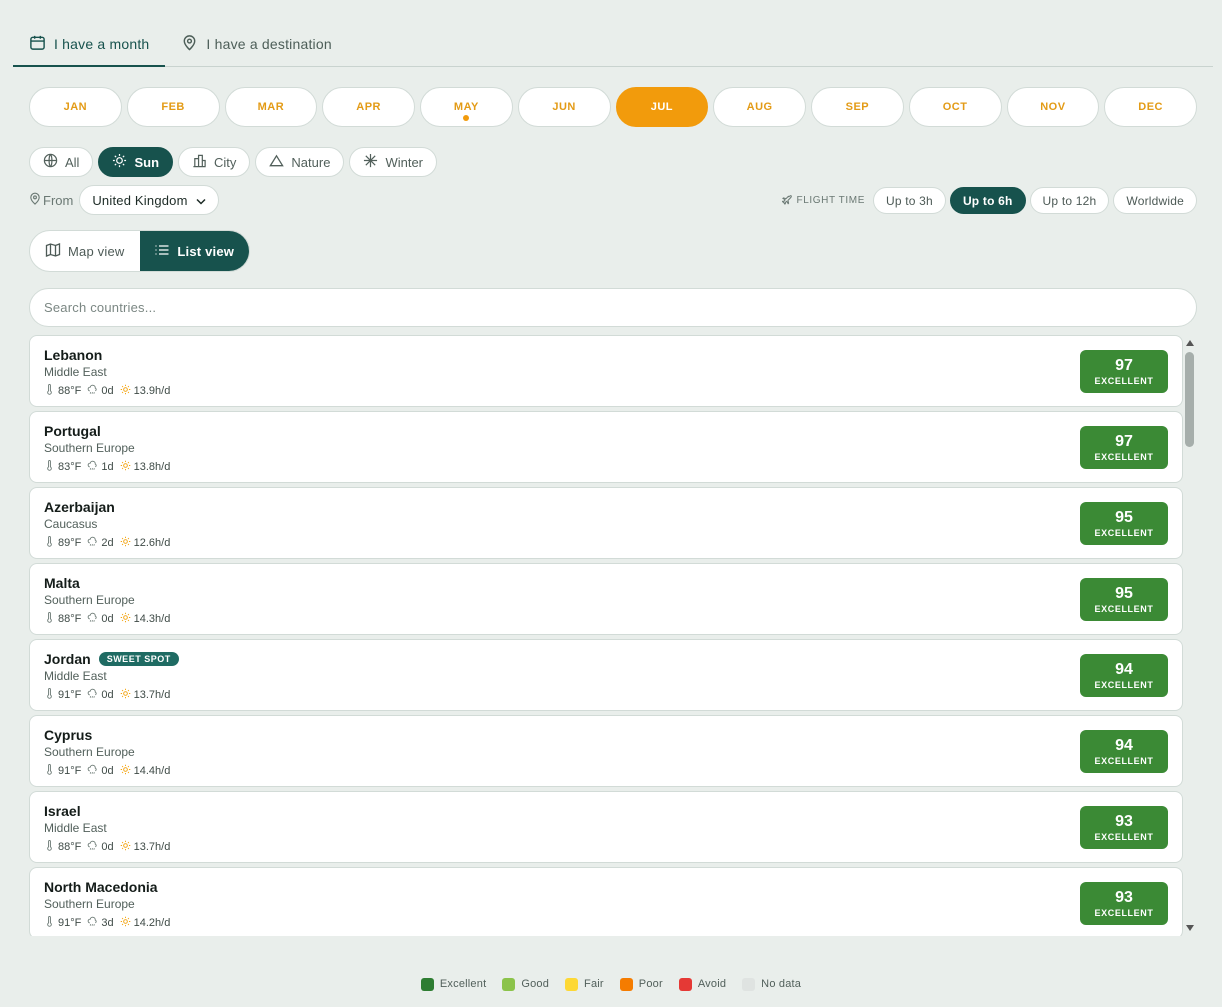 The width and height of the screenshot is (1222, 1007). What do you see at coordinates (152, 391) in the screenshot?
I see `sunshine-hours-value: 13.9h/d` at bounding box center [152, 391].